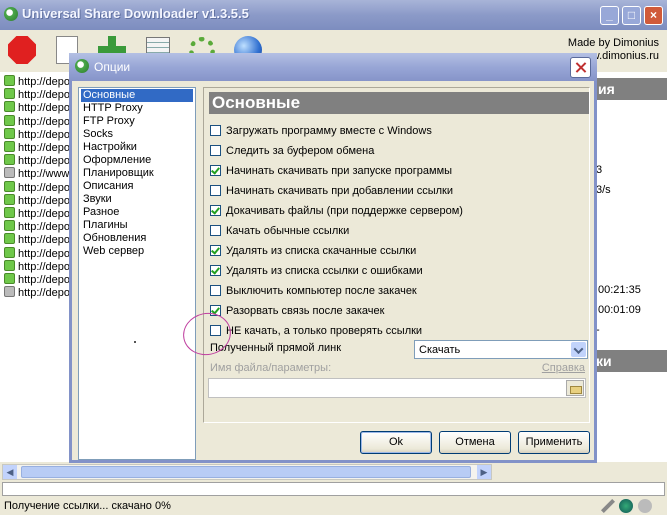  What do you see at coordinates (118, 173) in the screenshot?
I see `nav-item: Планировщик` at bounding box center [118, 173].